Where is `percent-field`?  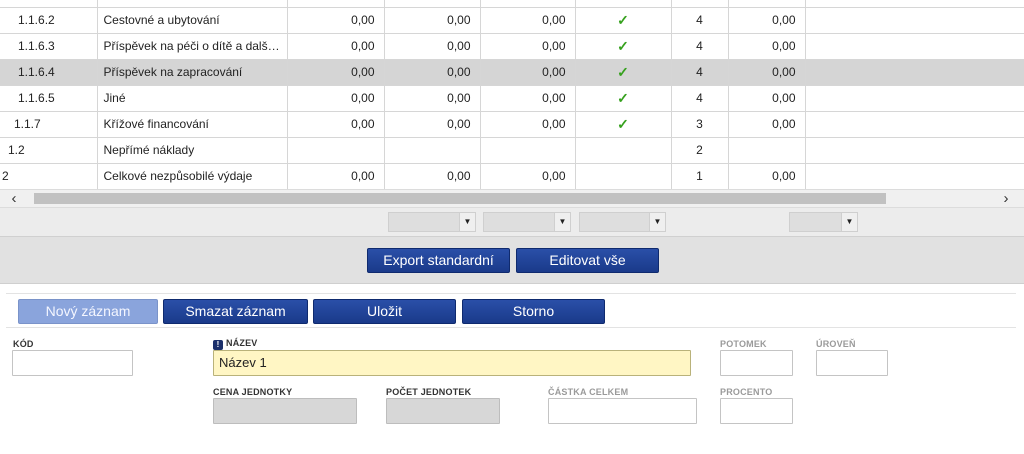 percent-field is located at coordinates (756, 411).